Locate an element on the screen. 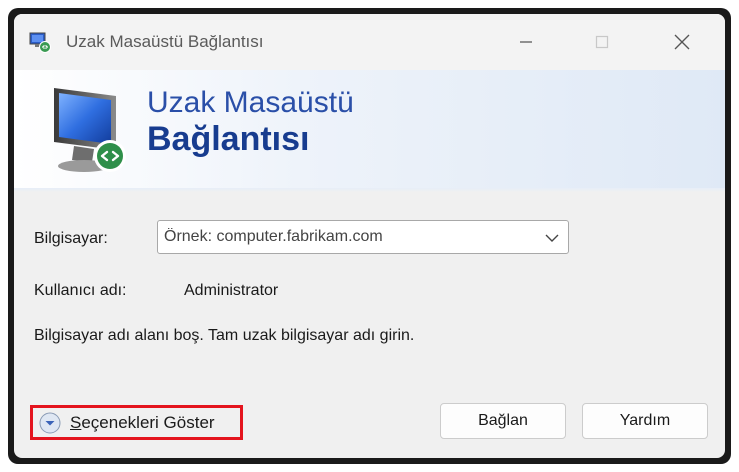  minimize-icon is located at coordinates (526, 42).